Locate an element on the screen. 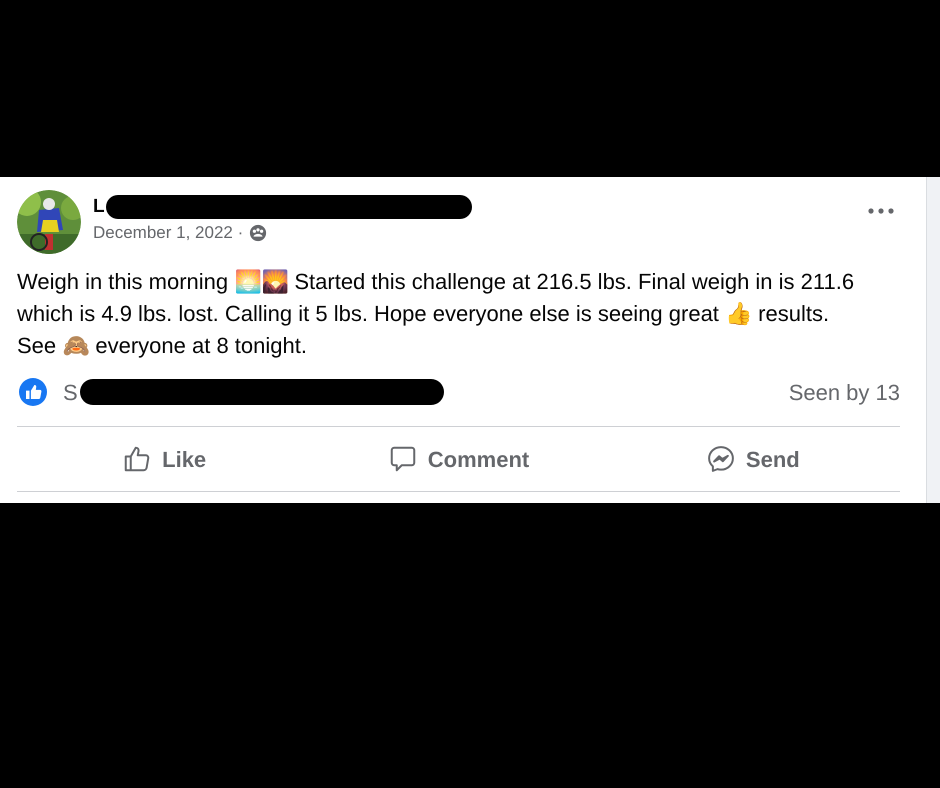 The image size is (940, 788). post-text: Weigh in this morning 🌅🌄 Started this challenge at 216.5 lbs. Final weigh in is 211.6 which is 4.9 lbs. lost. Calling it 5 lbs. Hope everyone else is seeing great 👍 results. See 🙈 everyone at 8 tonight. is located at coordinates (436, 314).